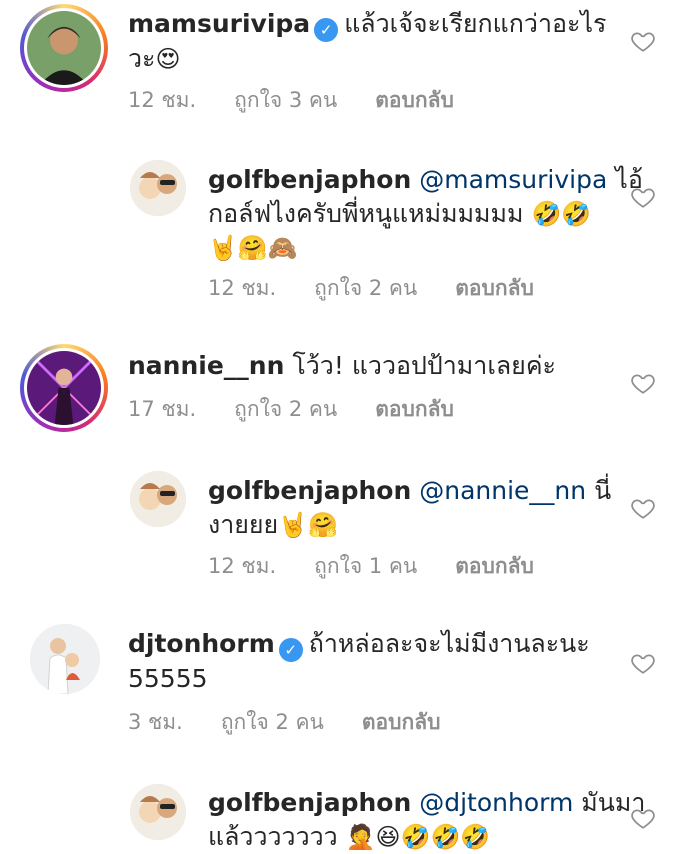 Image resolution: width=700 pixels, height=854 pixels. I want to click on timestamp: 17 ชม., so click(162, 409).